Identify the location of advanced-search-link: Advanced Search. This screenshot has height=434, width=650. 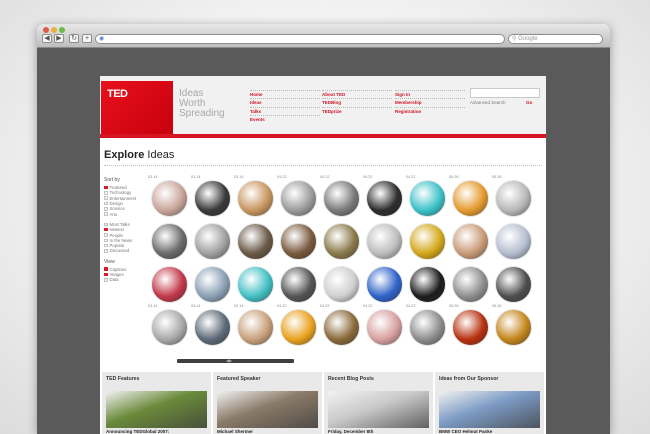
(488, 102).